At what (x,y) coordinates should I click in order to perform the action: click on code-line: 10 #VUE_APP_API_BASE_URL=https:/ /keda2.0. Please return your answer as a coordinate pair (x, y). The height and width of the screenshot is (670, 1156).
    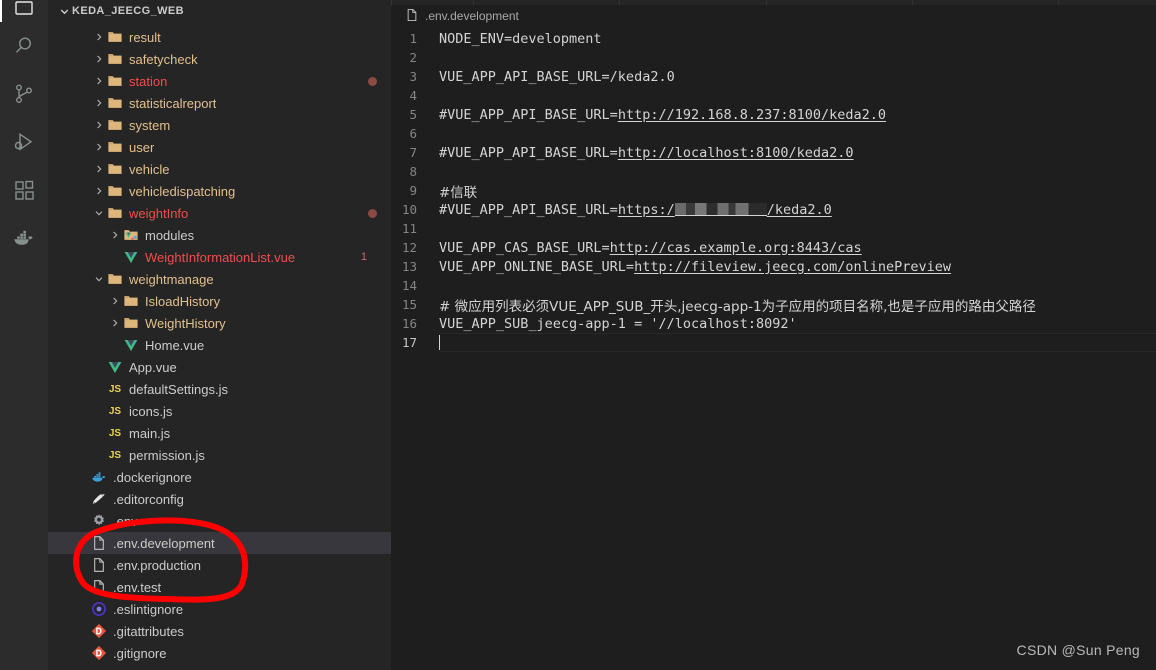
    Looking at the image, I should click on (773, 209).